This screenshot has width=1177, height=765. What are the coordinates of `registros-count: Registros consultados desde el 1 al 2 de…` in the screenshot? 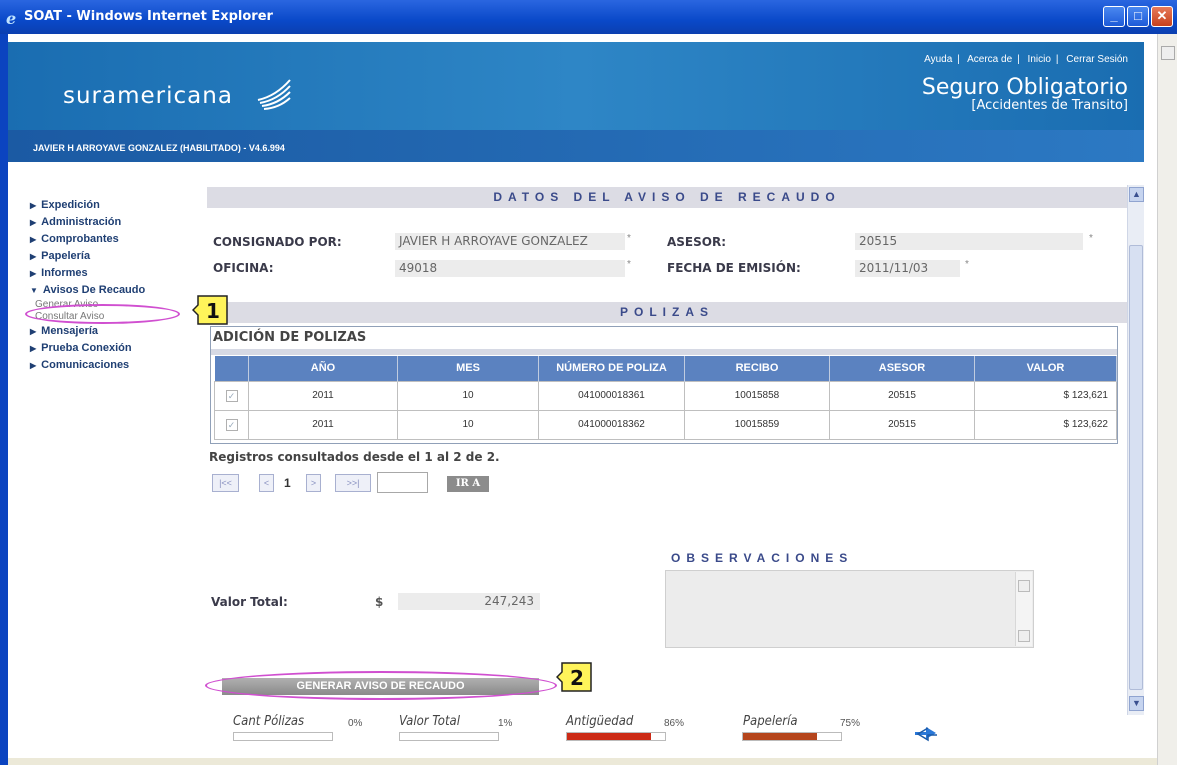 It's located at (354, 457).